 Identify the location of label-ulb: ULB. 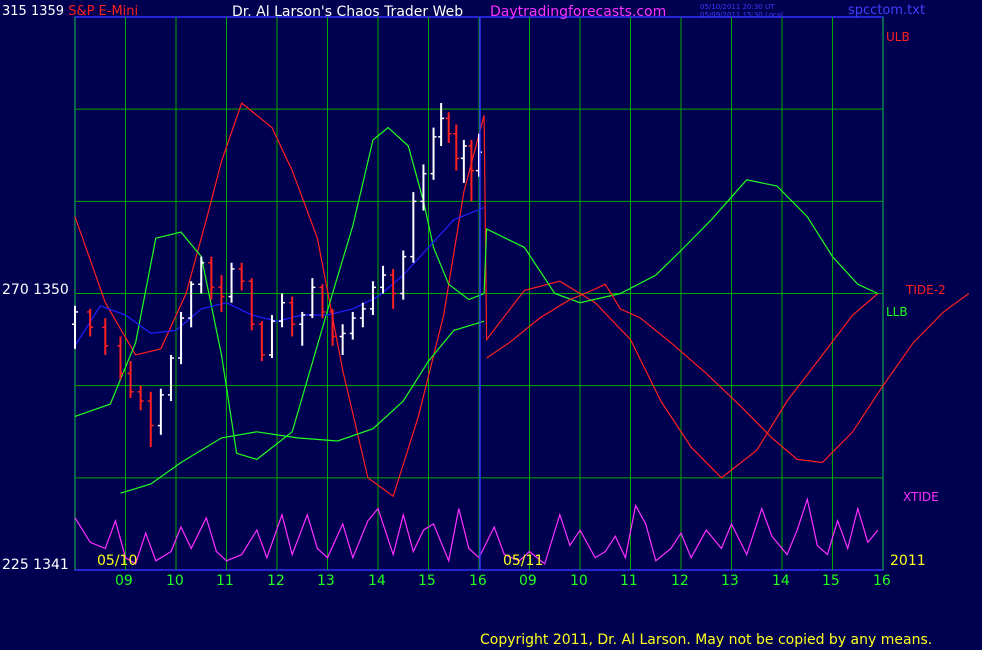
(898, 37).